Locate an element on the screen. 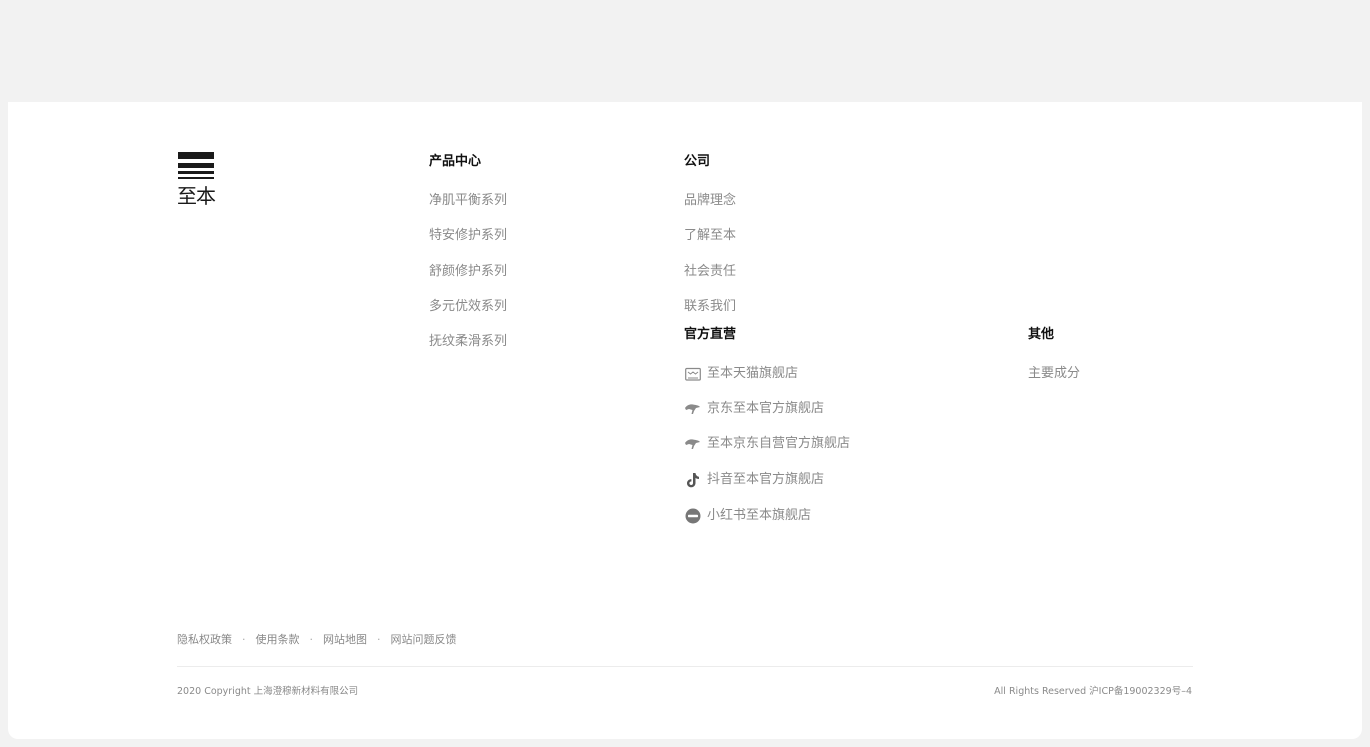 This screenshot has height=747, width=1370. sitemap-link: 网站地图 is located at coordinates (345, 640).